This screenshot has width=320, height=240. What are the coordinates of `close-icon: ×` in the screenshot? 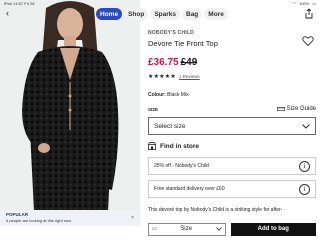 It's located at (132, 218).